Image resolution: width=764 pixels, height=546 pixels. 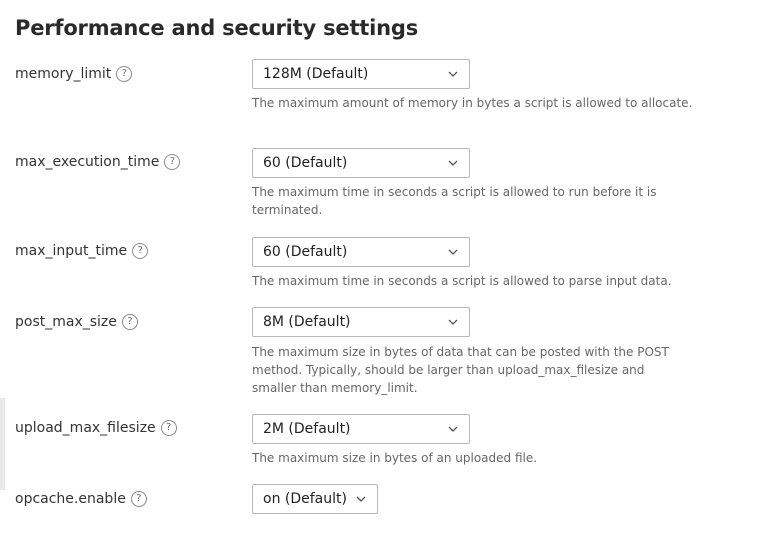 What do you see at coordinates (361, 322) in the screenshot?
I see `post-max-size-select: 8M (Default)` at bounding box center [361, 322].